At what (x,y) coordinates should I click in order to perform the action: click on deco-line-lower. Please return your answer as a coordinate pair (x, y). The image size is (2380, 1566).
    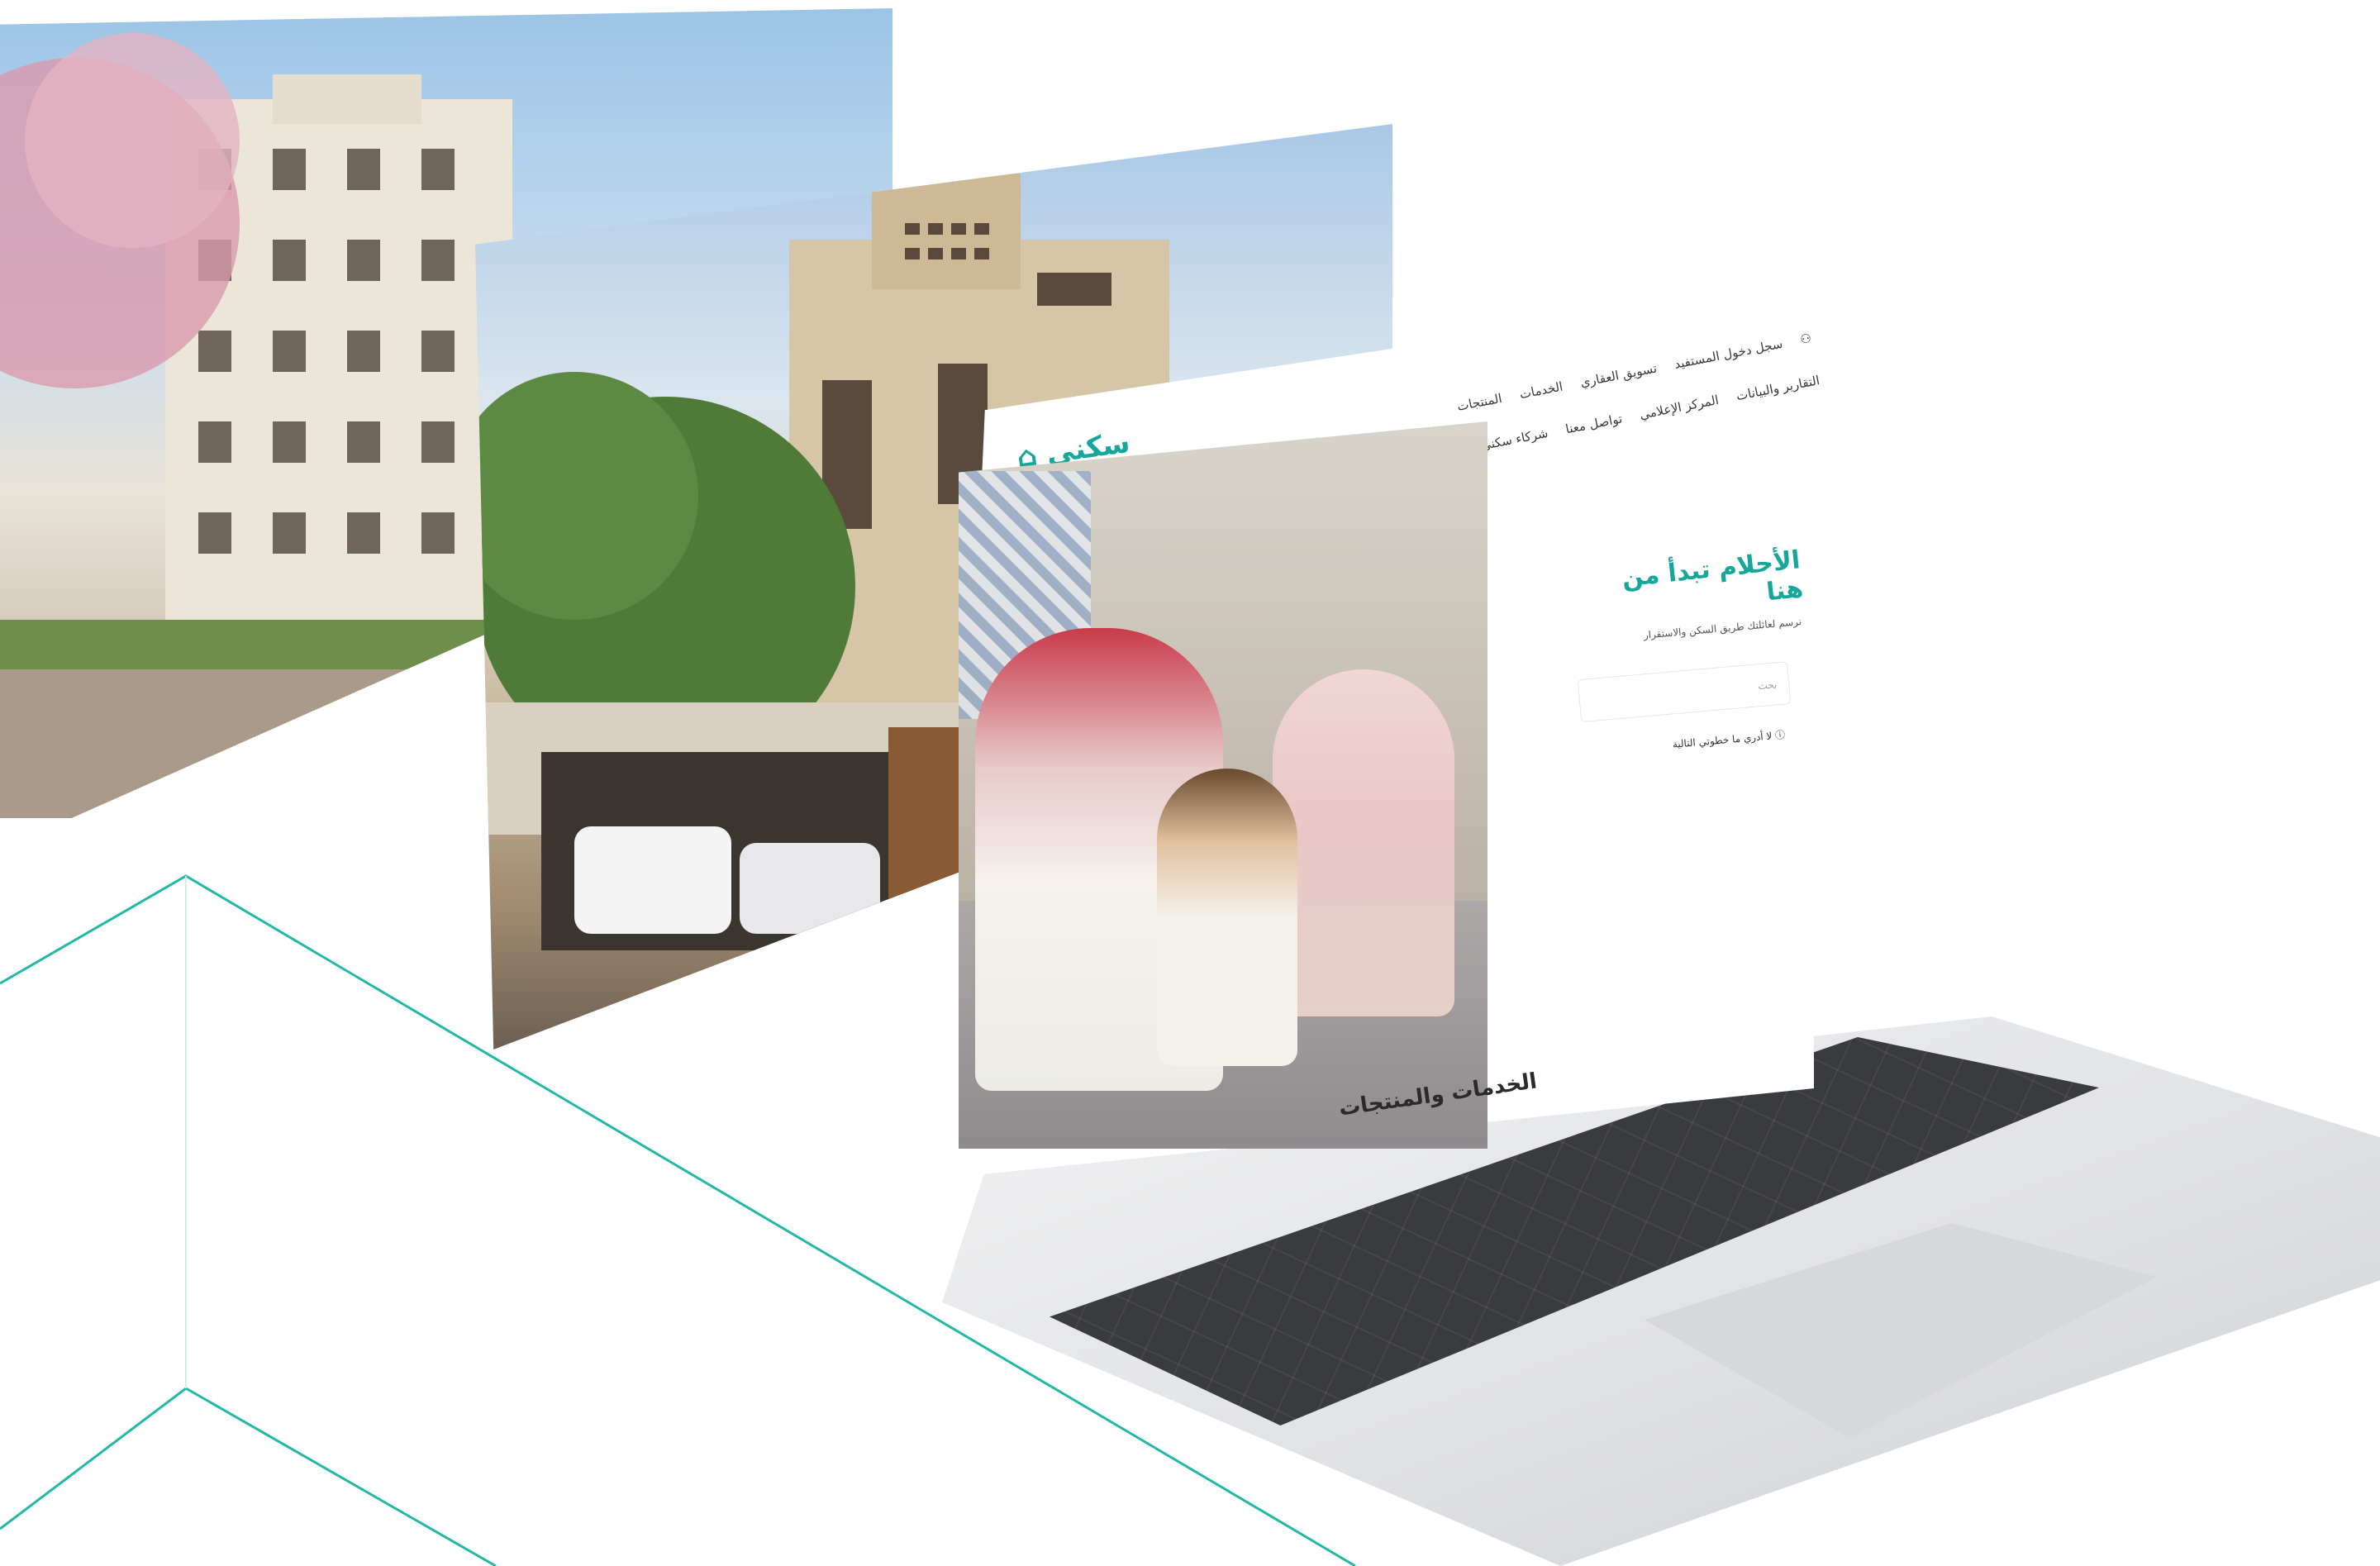
    Looking at the image, I should click on (248, 1476).